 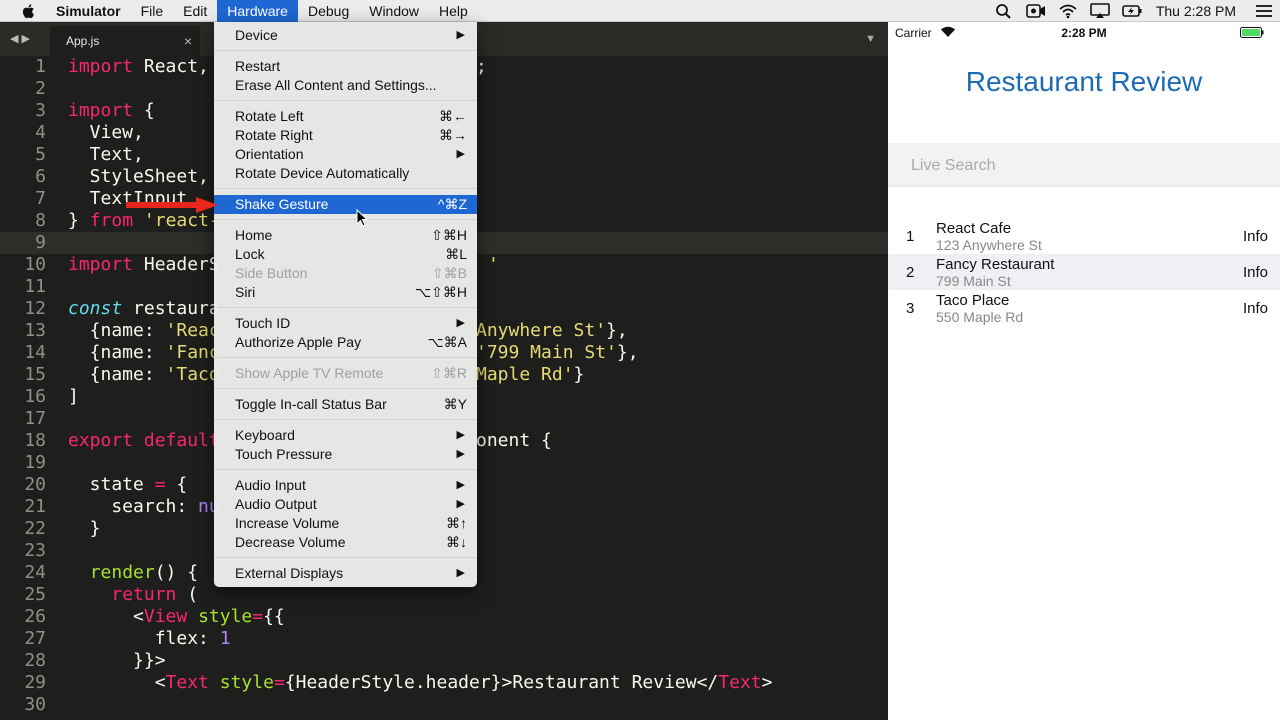 What do you see at coordinates (481, 66) in the screenshot?
I see `code-fragment: ;` at bounding box center [481, 66].